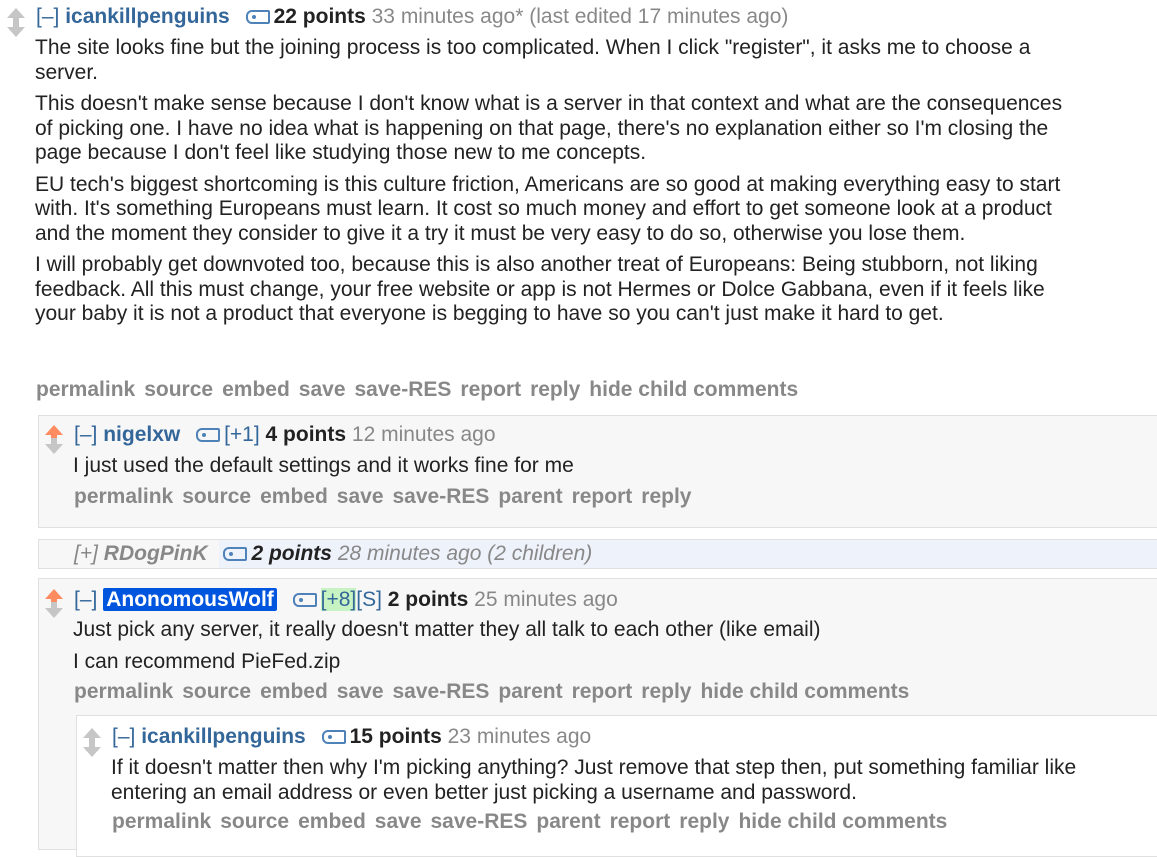 The height and width of the screenshot is (857, 1157). Describe the element at coordinates (319, 16) in the screenshot. I see `score: 22 points` at that location.